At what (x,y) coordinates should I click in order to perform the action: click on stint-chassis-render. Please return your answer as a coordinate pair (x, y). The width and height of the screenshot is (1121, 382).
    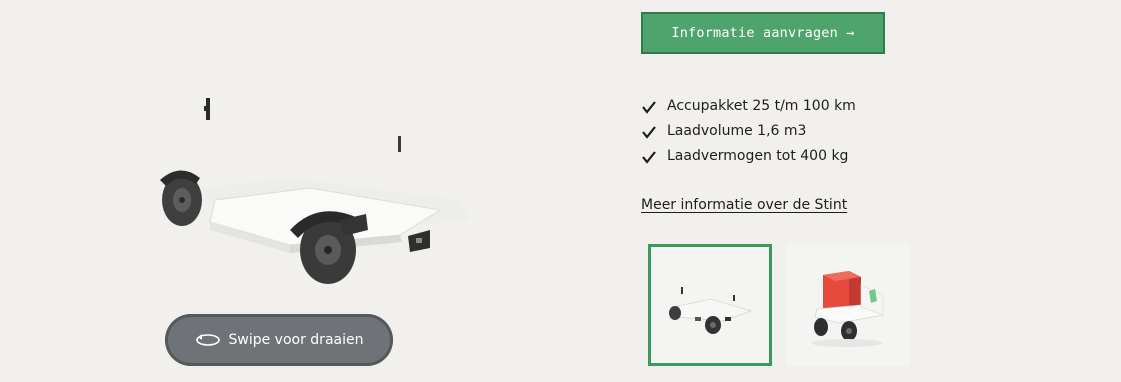
    Looking at the image, I should click on (326, 191).